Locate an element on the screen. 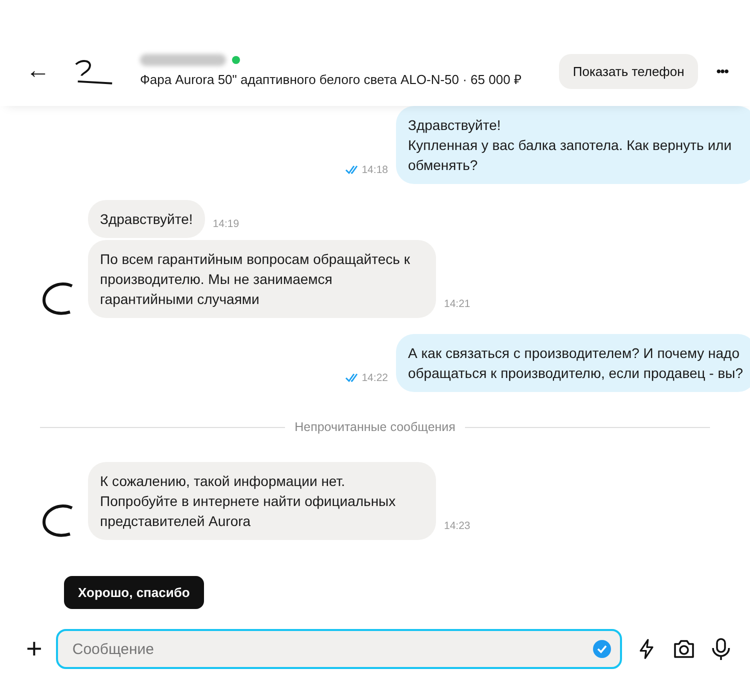 The height and width of the screenshot is (690, 750). incoming-message: Здравствуйте! is located at coordinates (146, 219).